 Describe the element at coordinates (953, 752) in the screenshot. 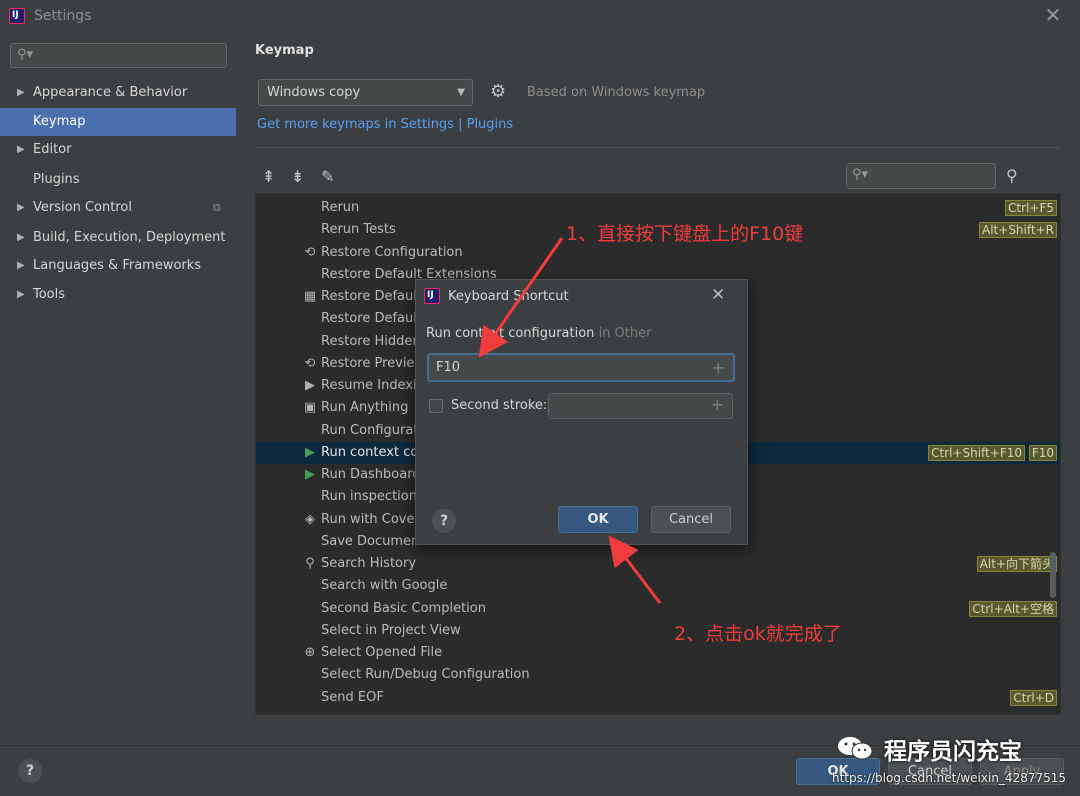

I see `watermark-text: 程序员闪充宝` at that location.